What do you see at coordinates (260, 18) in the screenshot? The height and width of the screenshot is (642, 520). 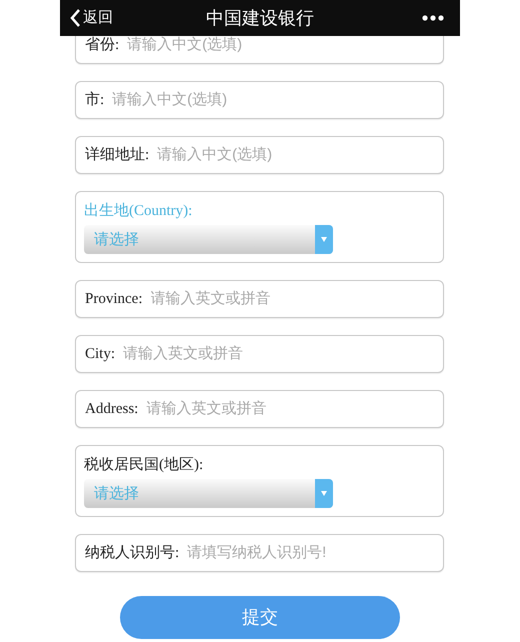 I see `page-title: 中国建设银行` at bounding box center [260, 18].